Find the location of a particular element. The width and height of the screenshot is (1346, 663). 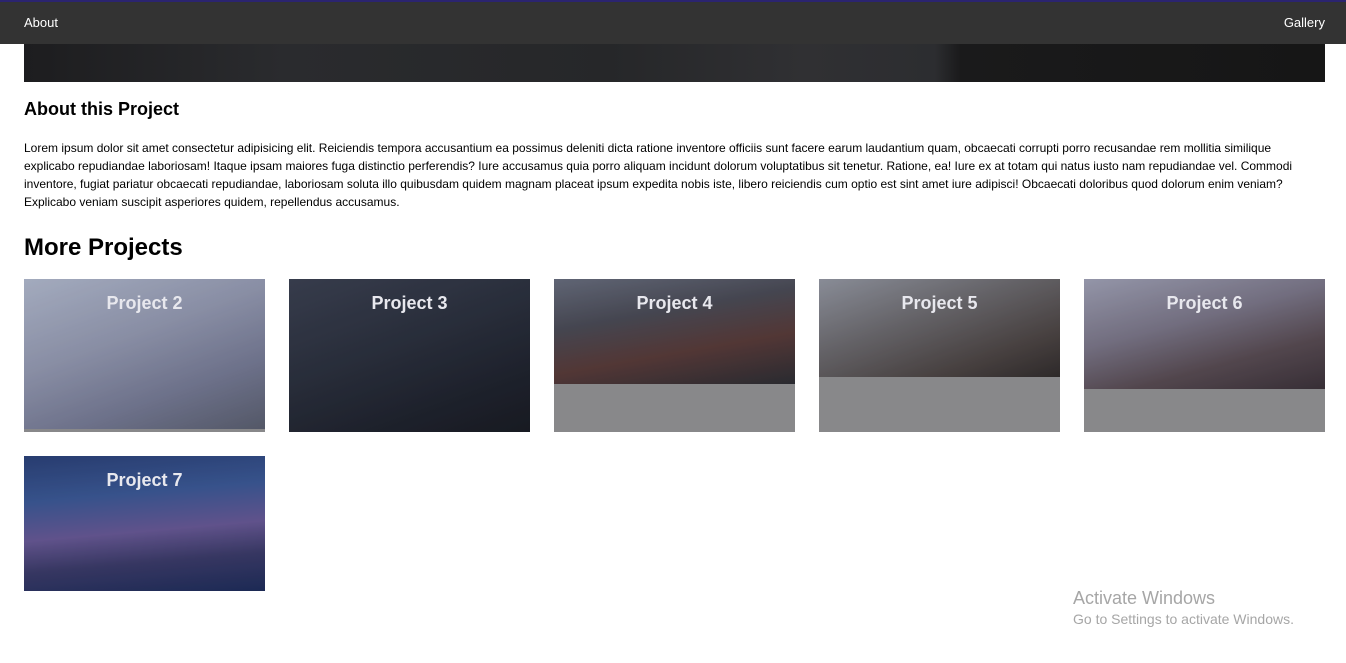

project-label: Project 4 is located at coordinates (674, 303).